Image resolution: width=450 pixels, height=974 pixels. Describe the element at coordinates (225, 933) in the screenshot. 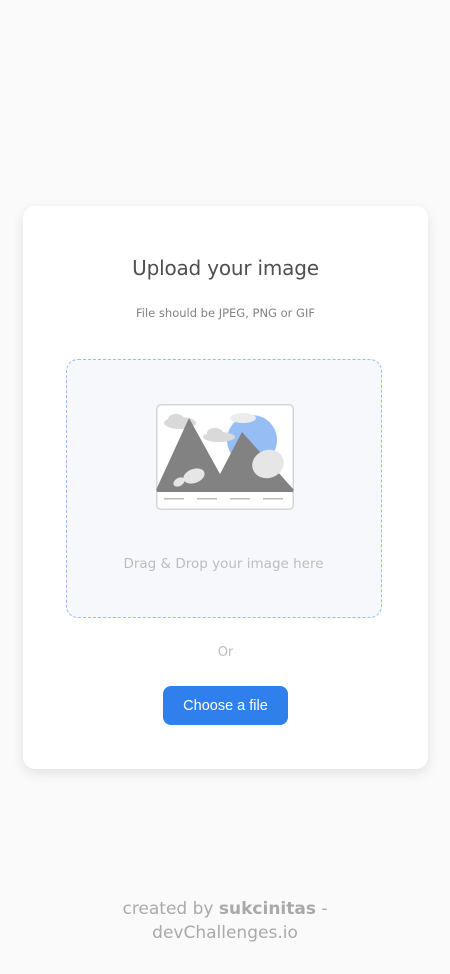

I see `footer-site-link: devChallenges.io` at that location.